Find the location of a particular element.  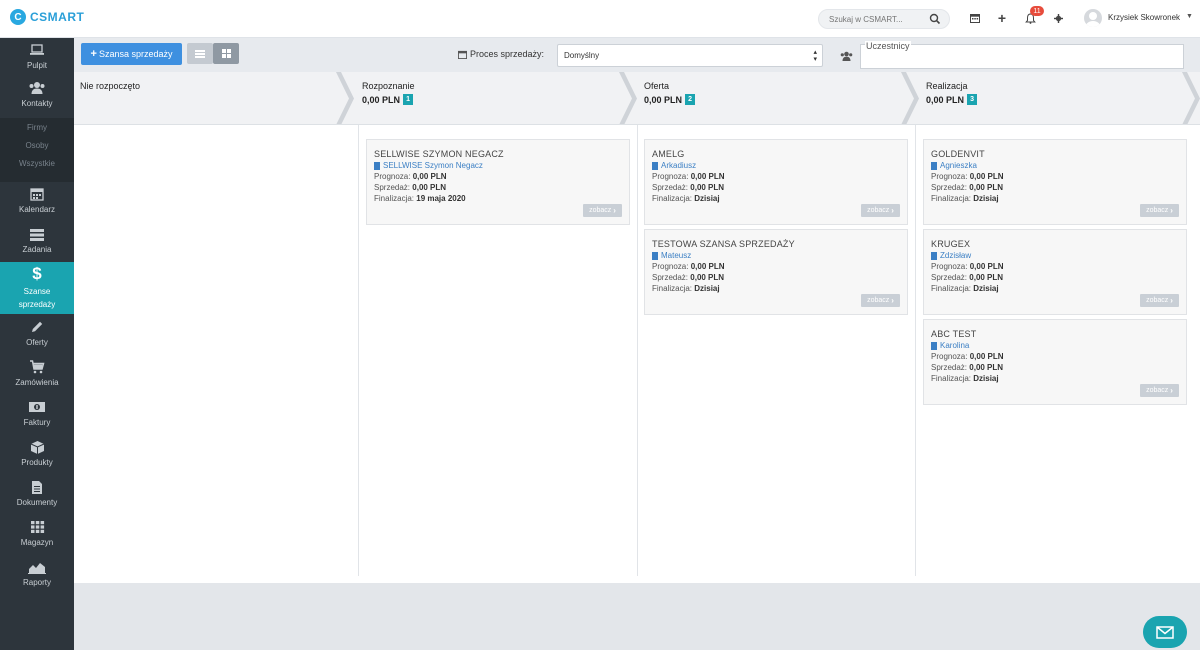

card-contact-link: SELLWISE Szymon Negacz is located at coordinates (428, 165).